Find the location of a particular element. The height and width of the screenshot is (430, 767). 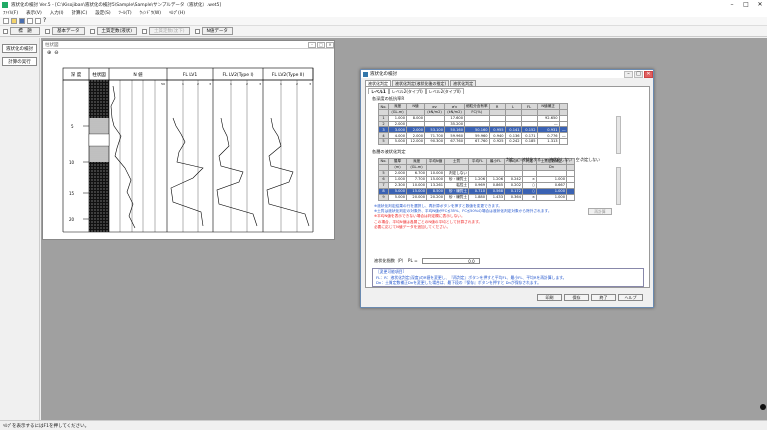

dialog-close-icon: ✕ is located at coordinates (648, 74).